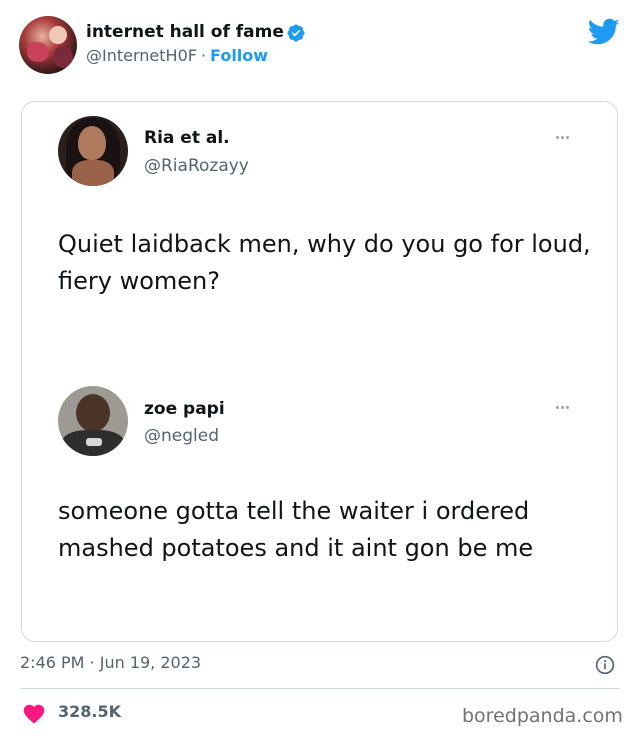 The height and width of the screenshot is (737, 640). What do you see at coordinates (187, 138) in the screenshot?
I see `embedded-tweet-name: Ria et al.` at bounding box center [187, 138].